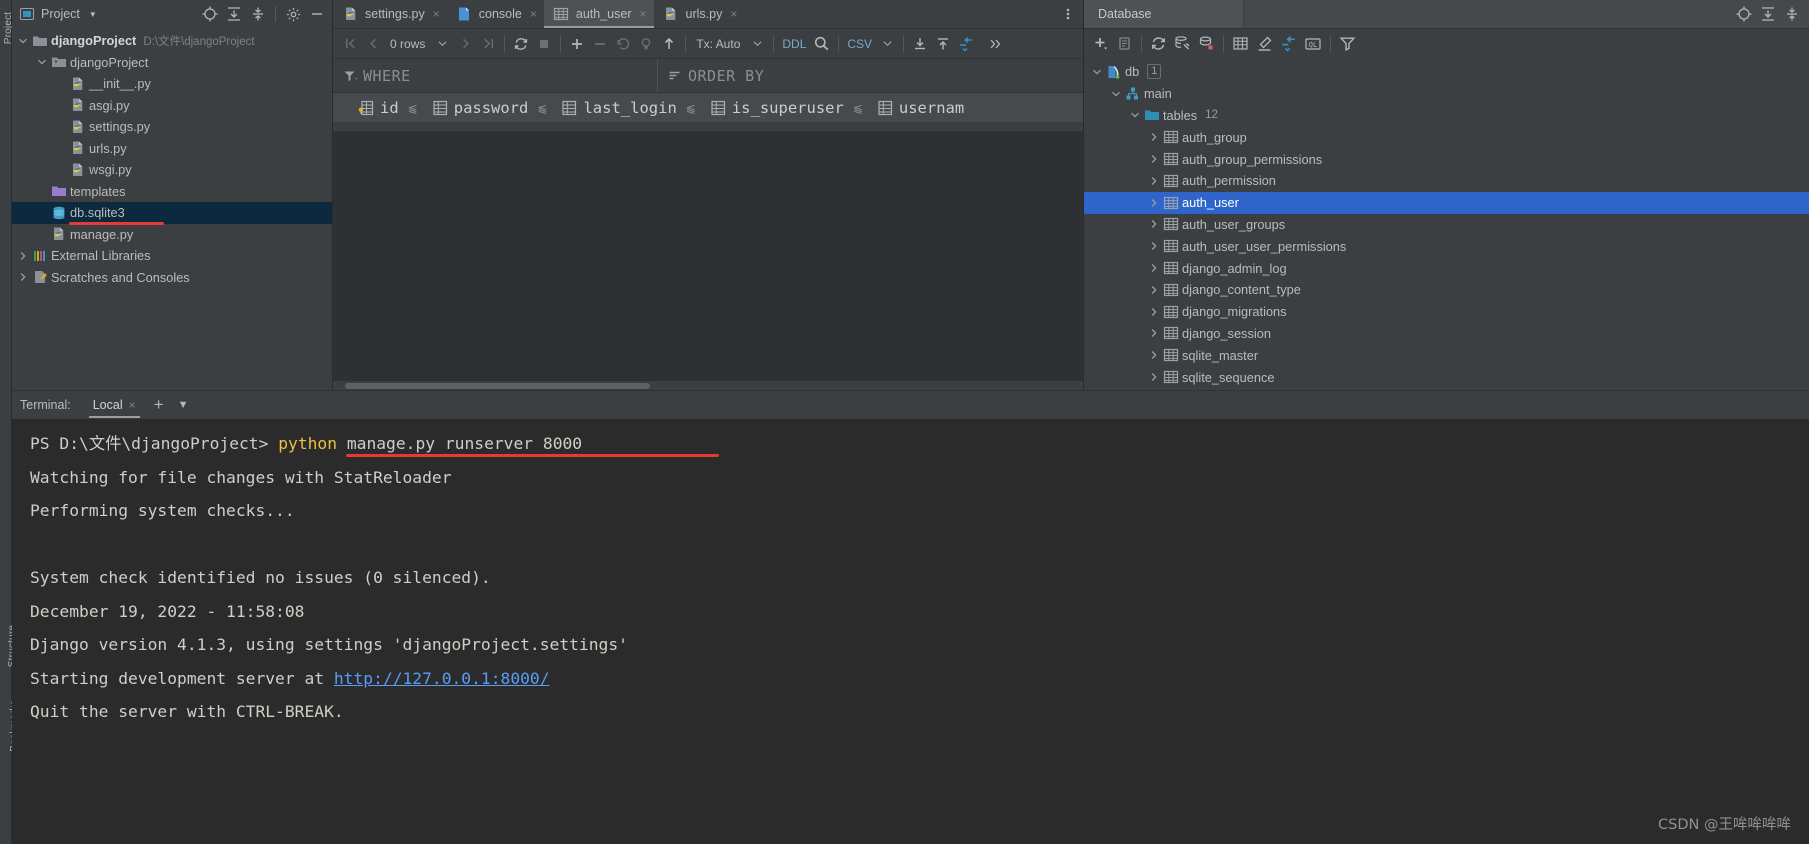  I want to click on sync-icon, so click(1288, 44).